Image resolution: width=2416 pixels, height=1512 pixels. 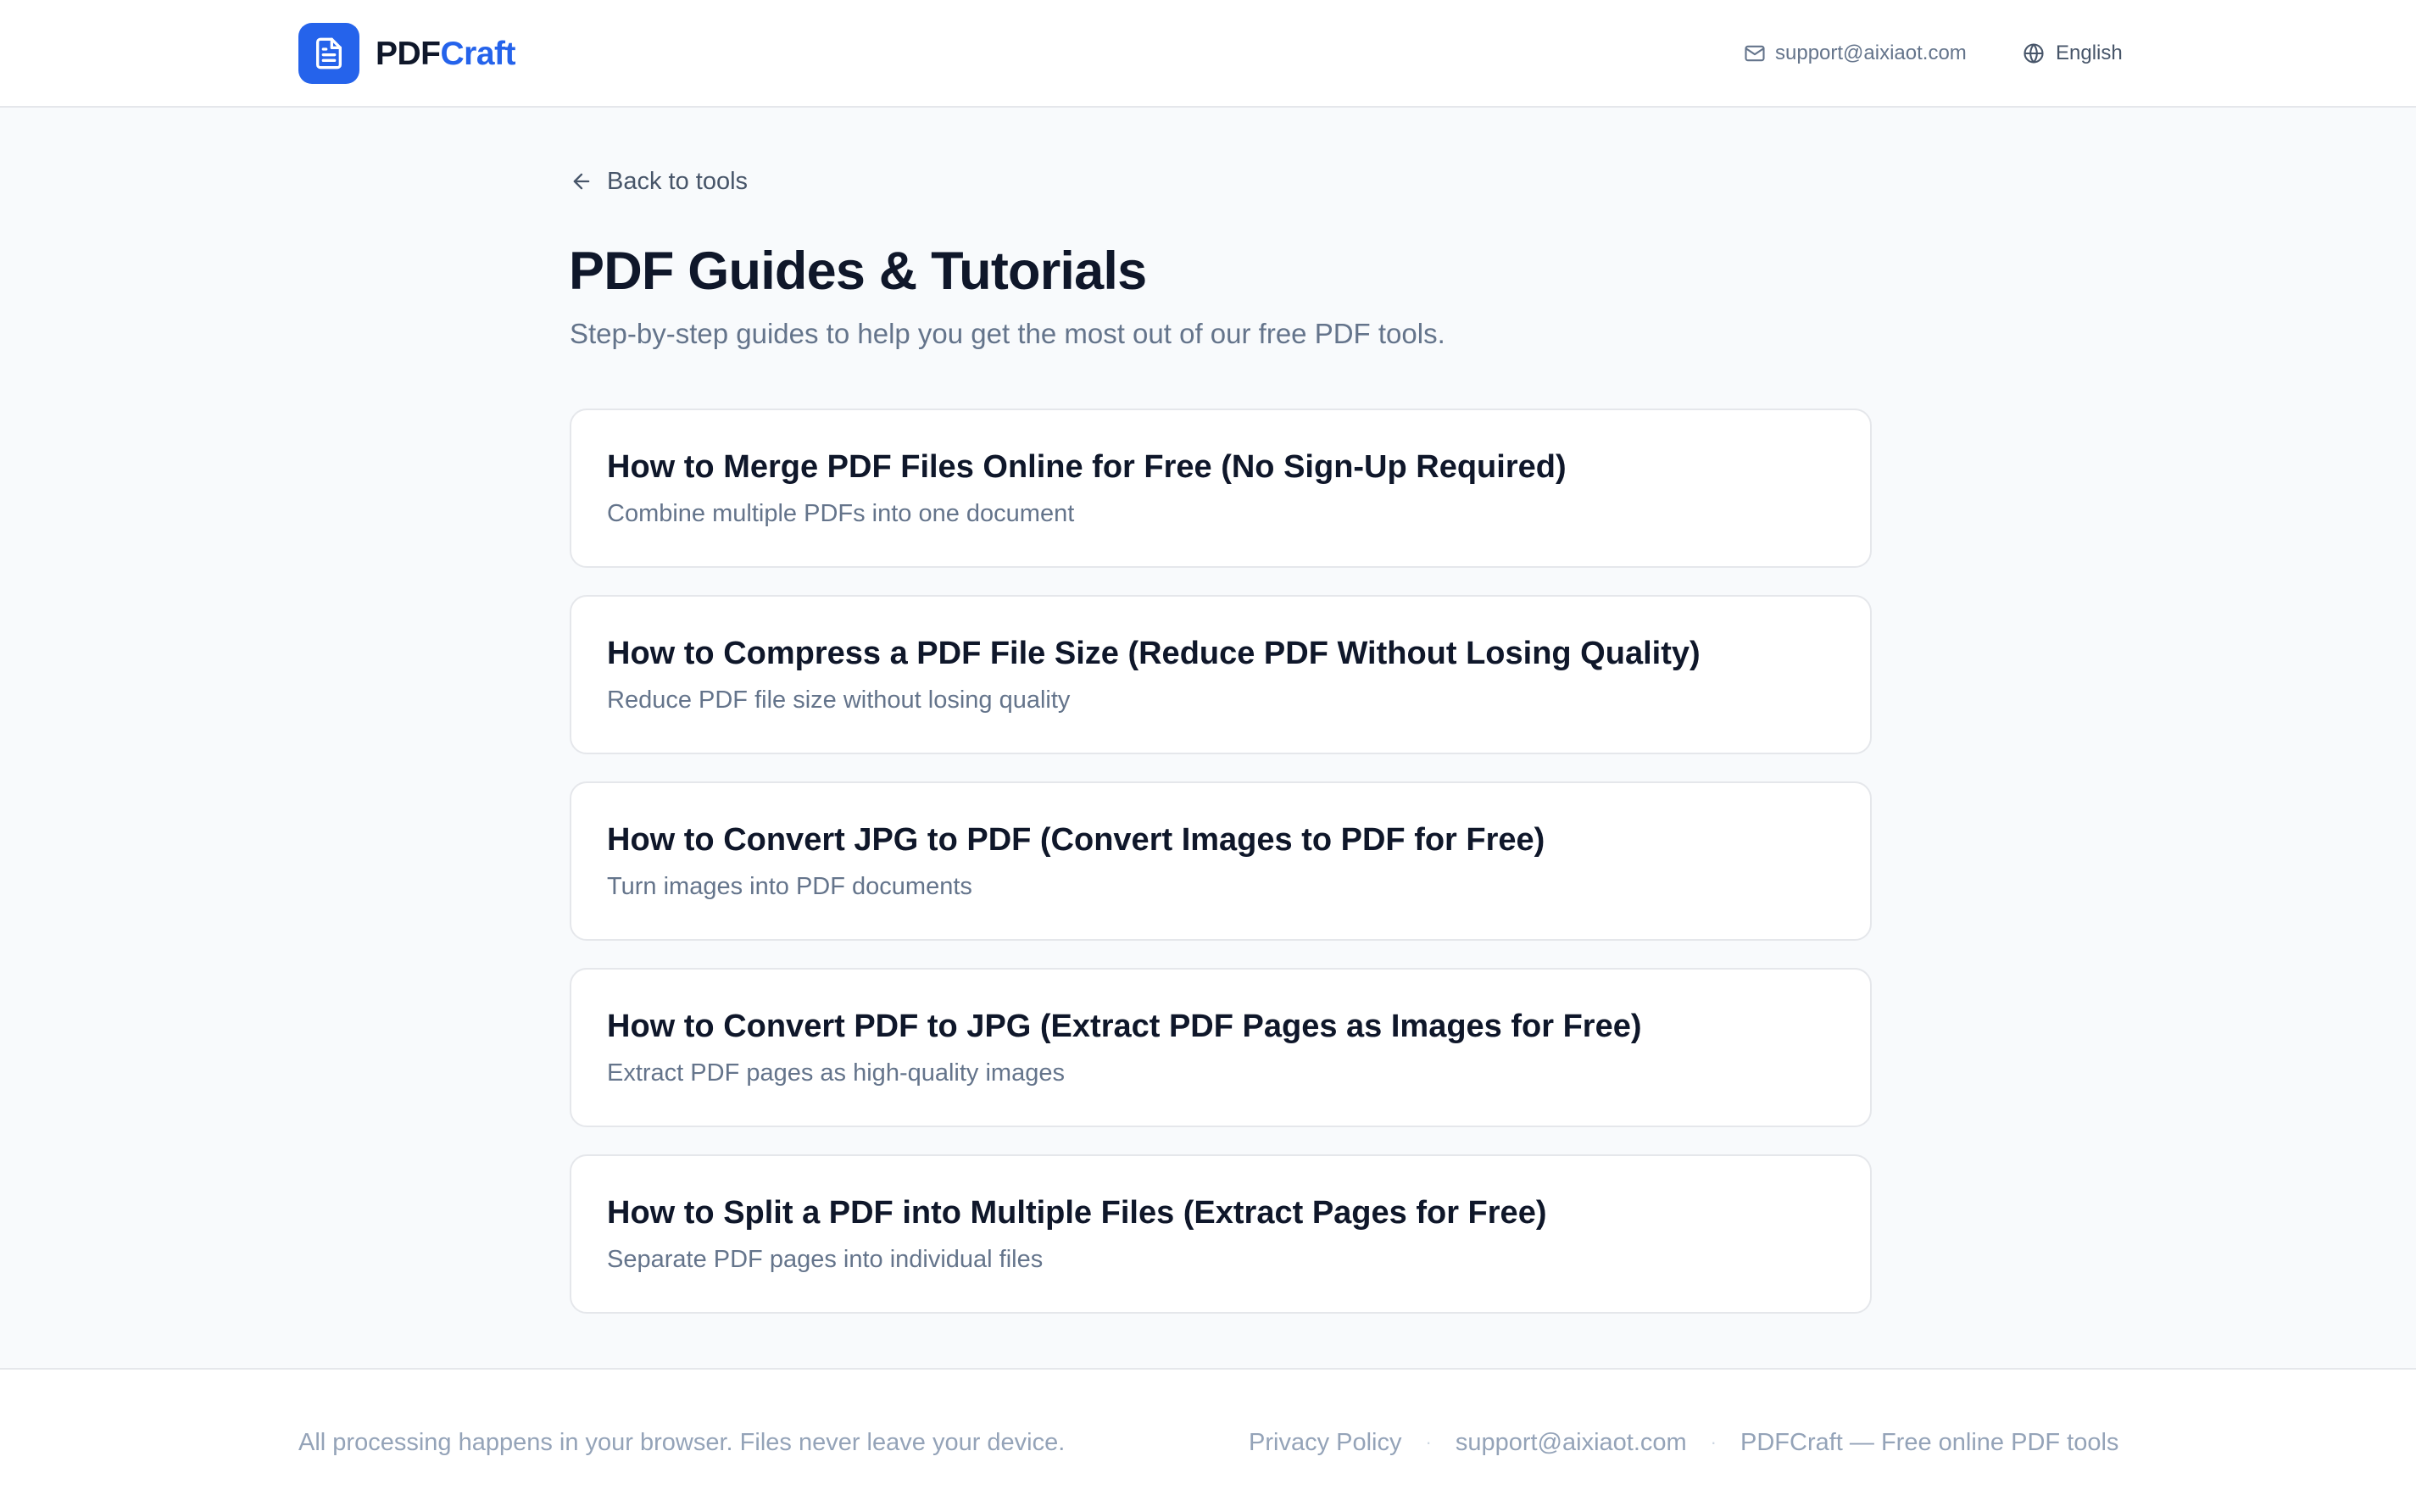 What do you see at coordinates (841, 514) in the screenshot?
I see `guide-description: Combine multiple PDFs into one document` at bounding box center [841, 514].